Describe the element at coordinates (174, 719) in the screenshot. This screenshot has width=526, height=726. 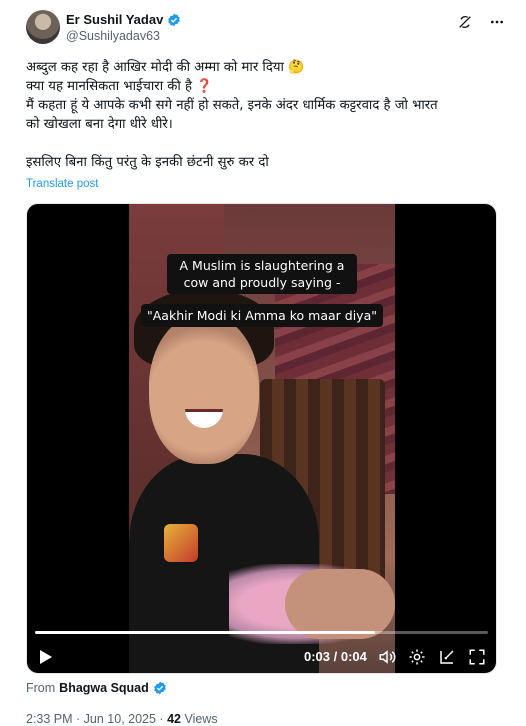
I see `views-count: 42` at that location.